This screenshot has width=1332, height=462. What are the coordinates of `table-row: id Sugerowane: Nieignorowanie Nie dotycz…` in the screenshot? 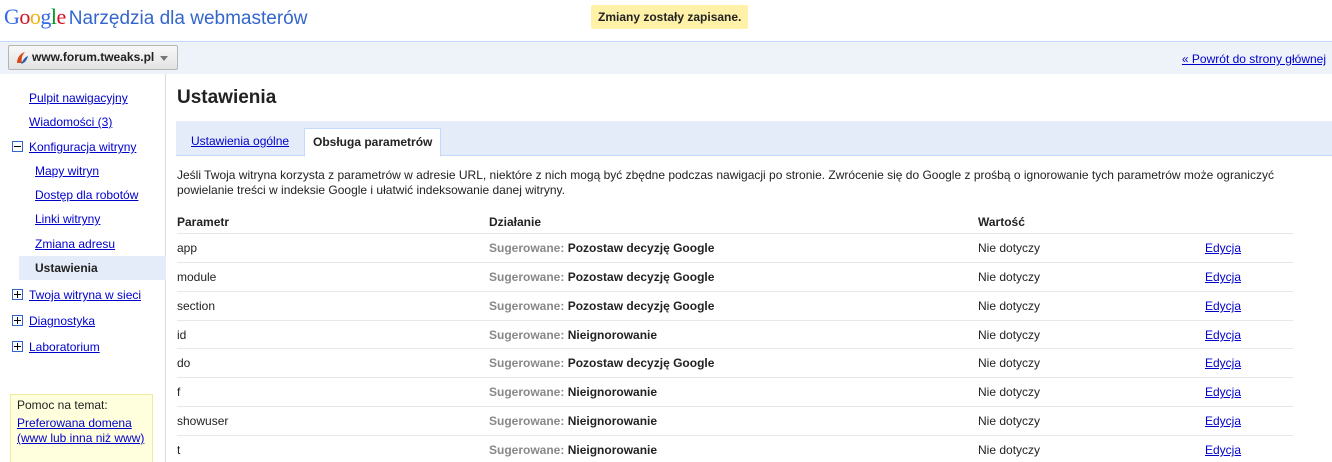 It's located at (735, 334).